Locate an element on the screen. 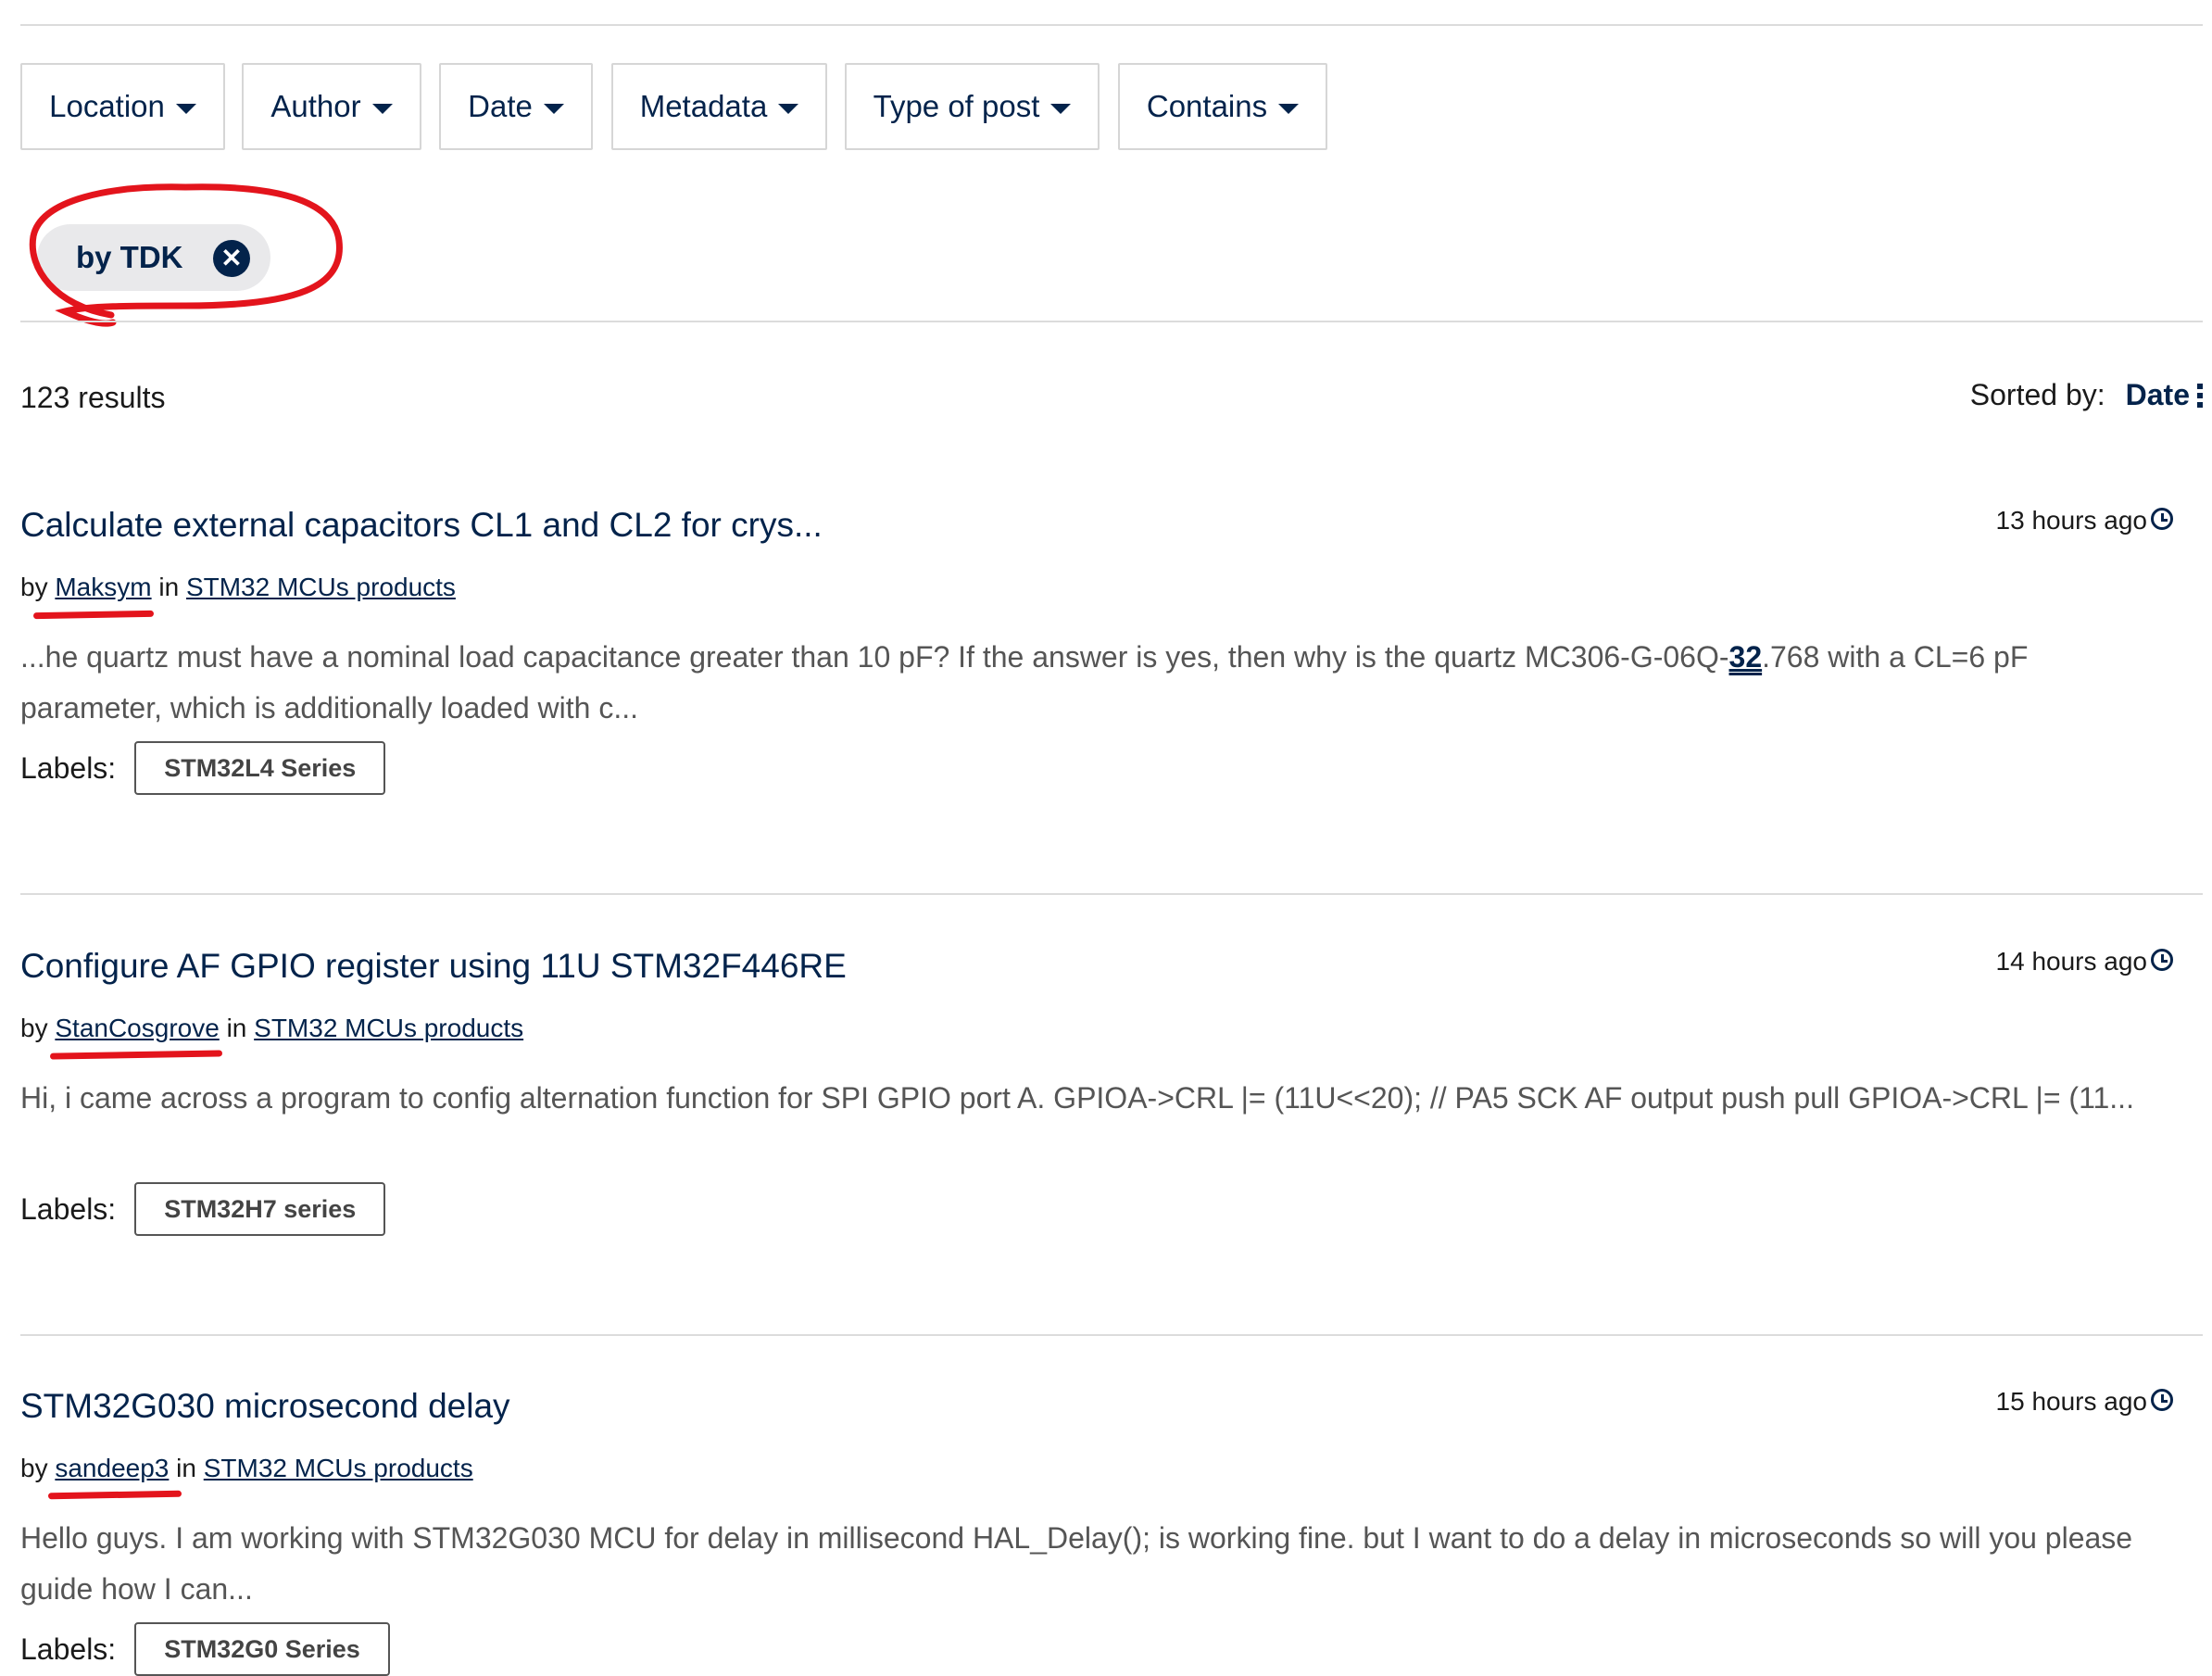 This screenshot has height=1676, width=2212. filter-location-button: Location is located at coordinates (123, 106).